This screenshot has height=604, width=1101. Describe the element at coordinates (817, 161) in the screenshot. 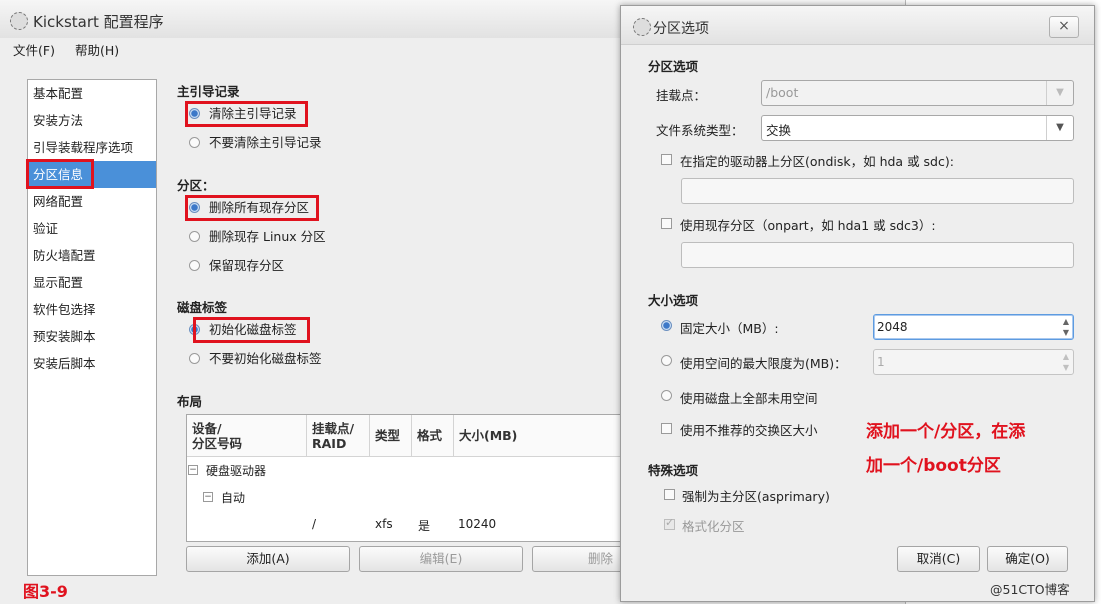

I see `ondisk-label: 在指定的驱动器上分区(ondisk，如 hda 或 sdc):` at that location.